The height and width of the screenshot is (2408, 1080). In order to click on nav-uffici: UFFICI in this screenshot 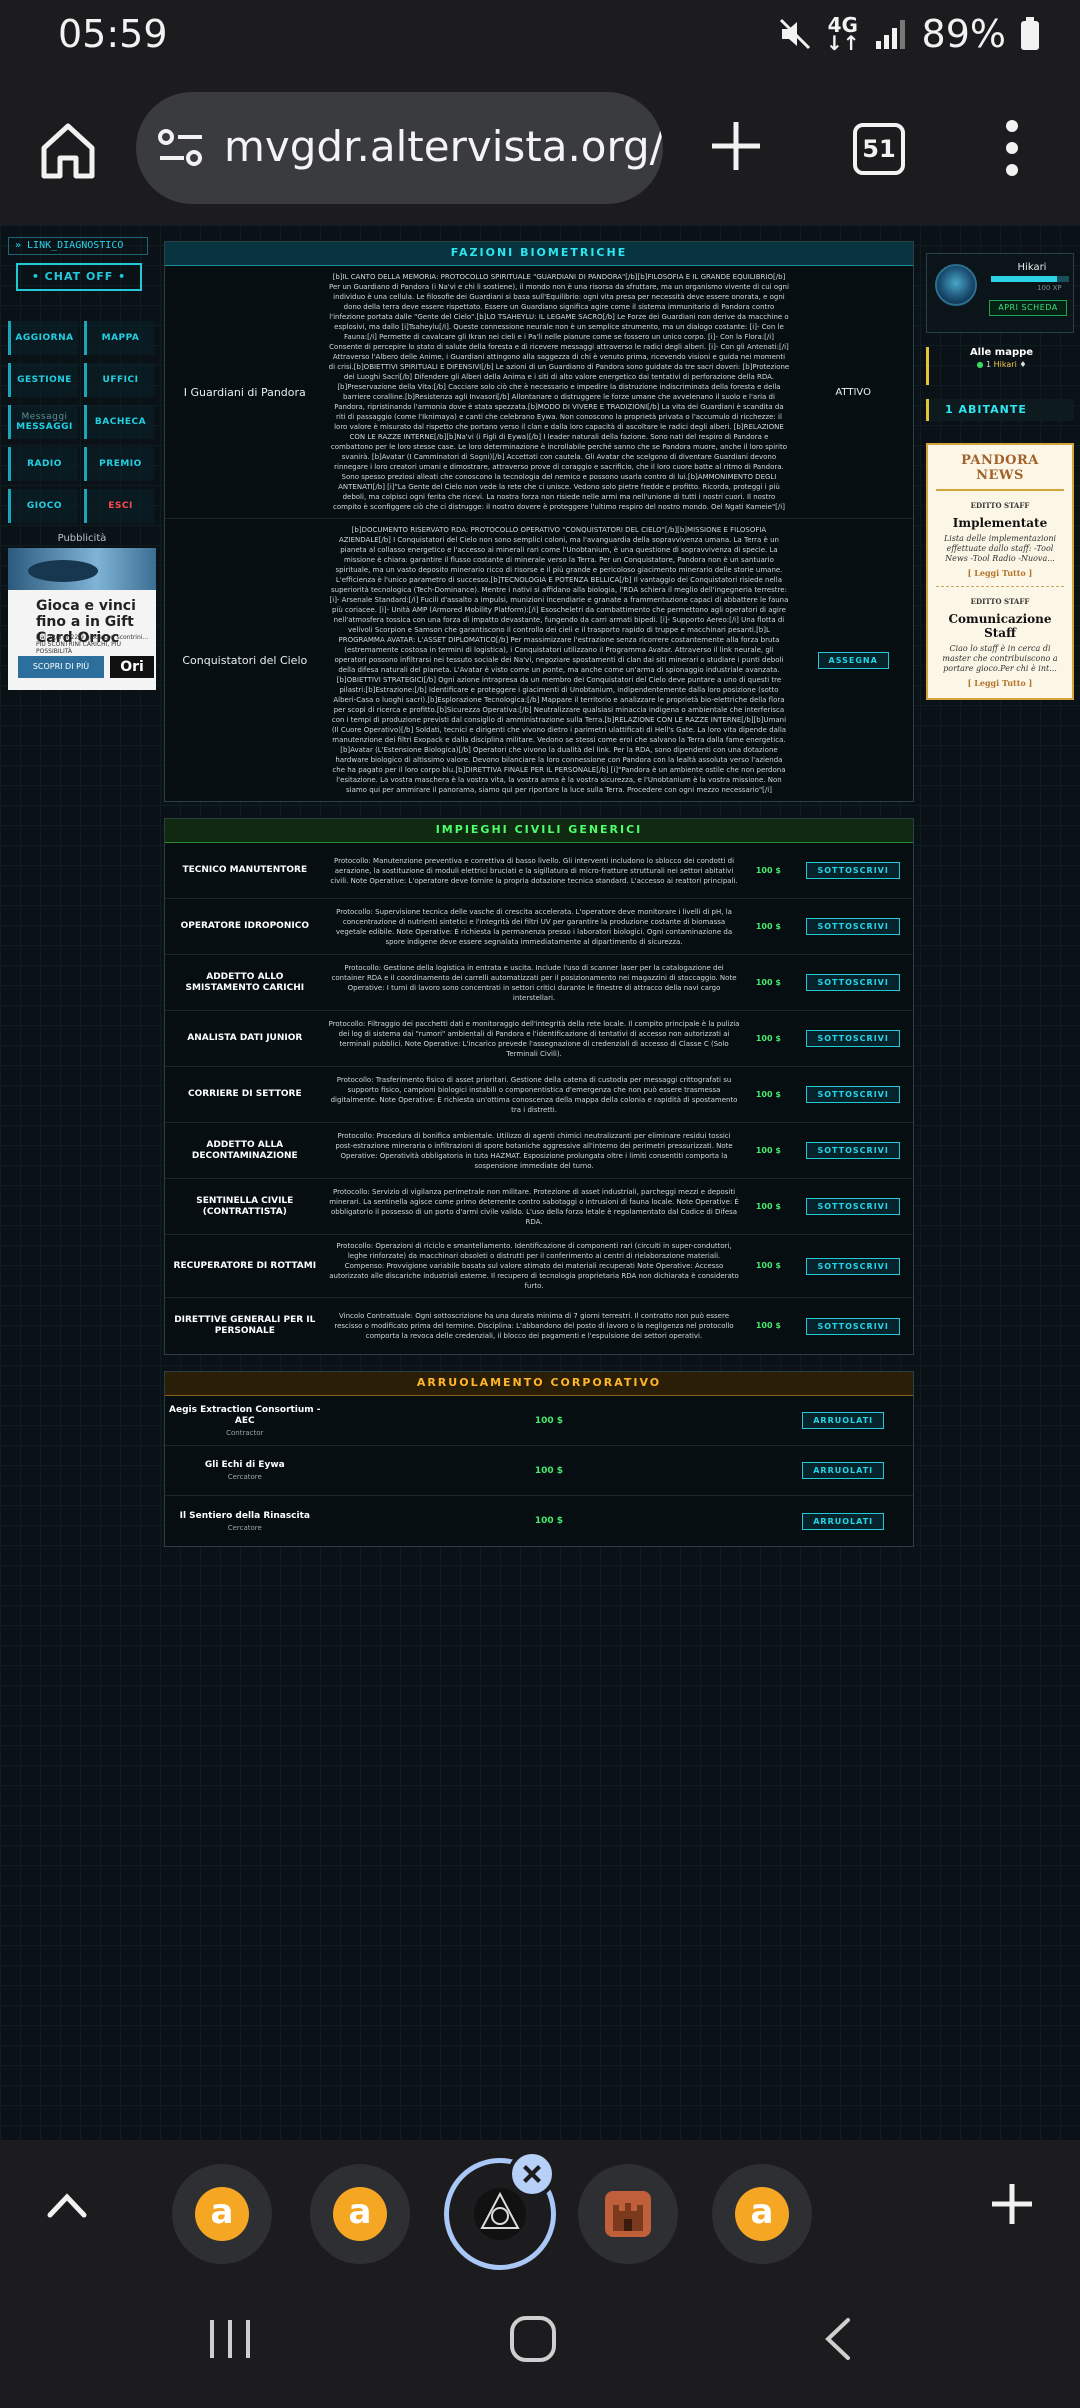, I will do `click(119, 380)`.